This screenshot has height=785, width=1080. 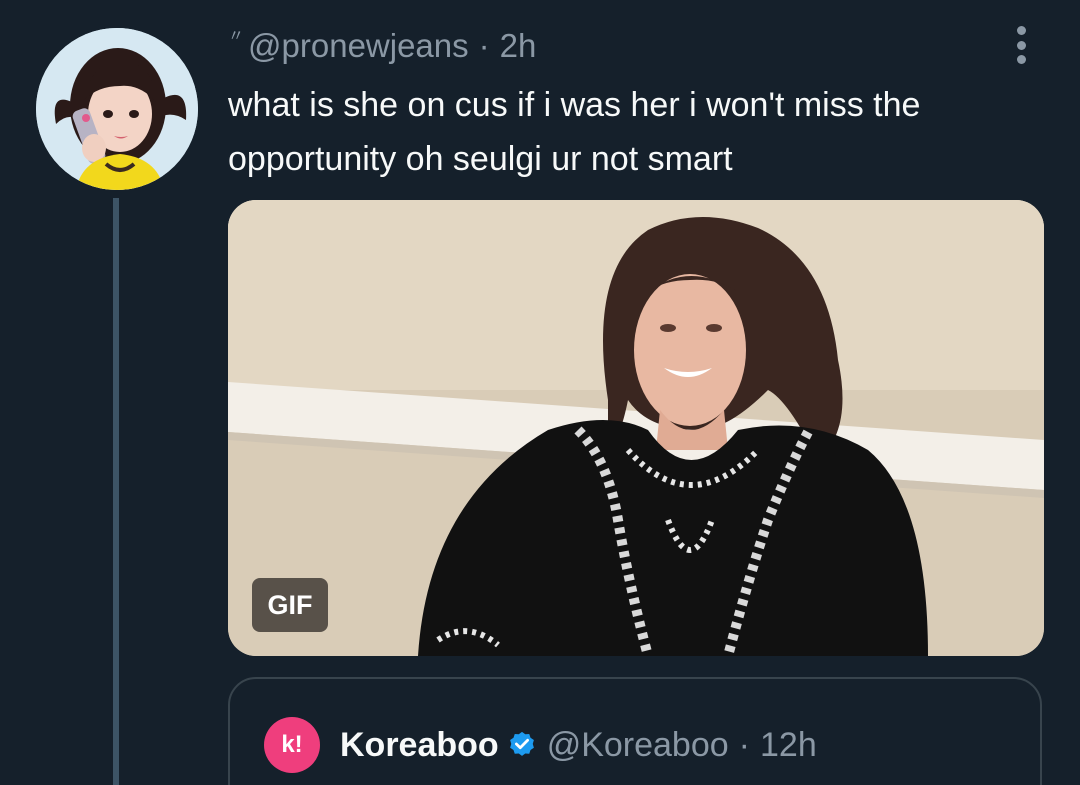 I want to click on quoted-display-name: Koreaboo, so click(x=419, y=745).